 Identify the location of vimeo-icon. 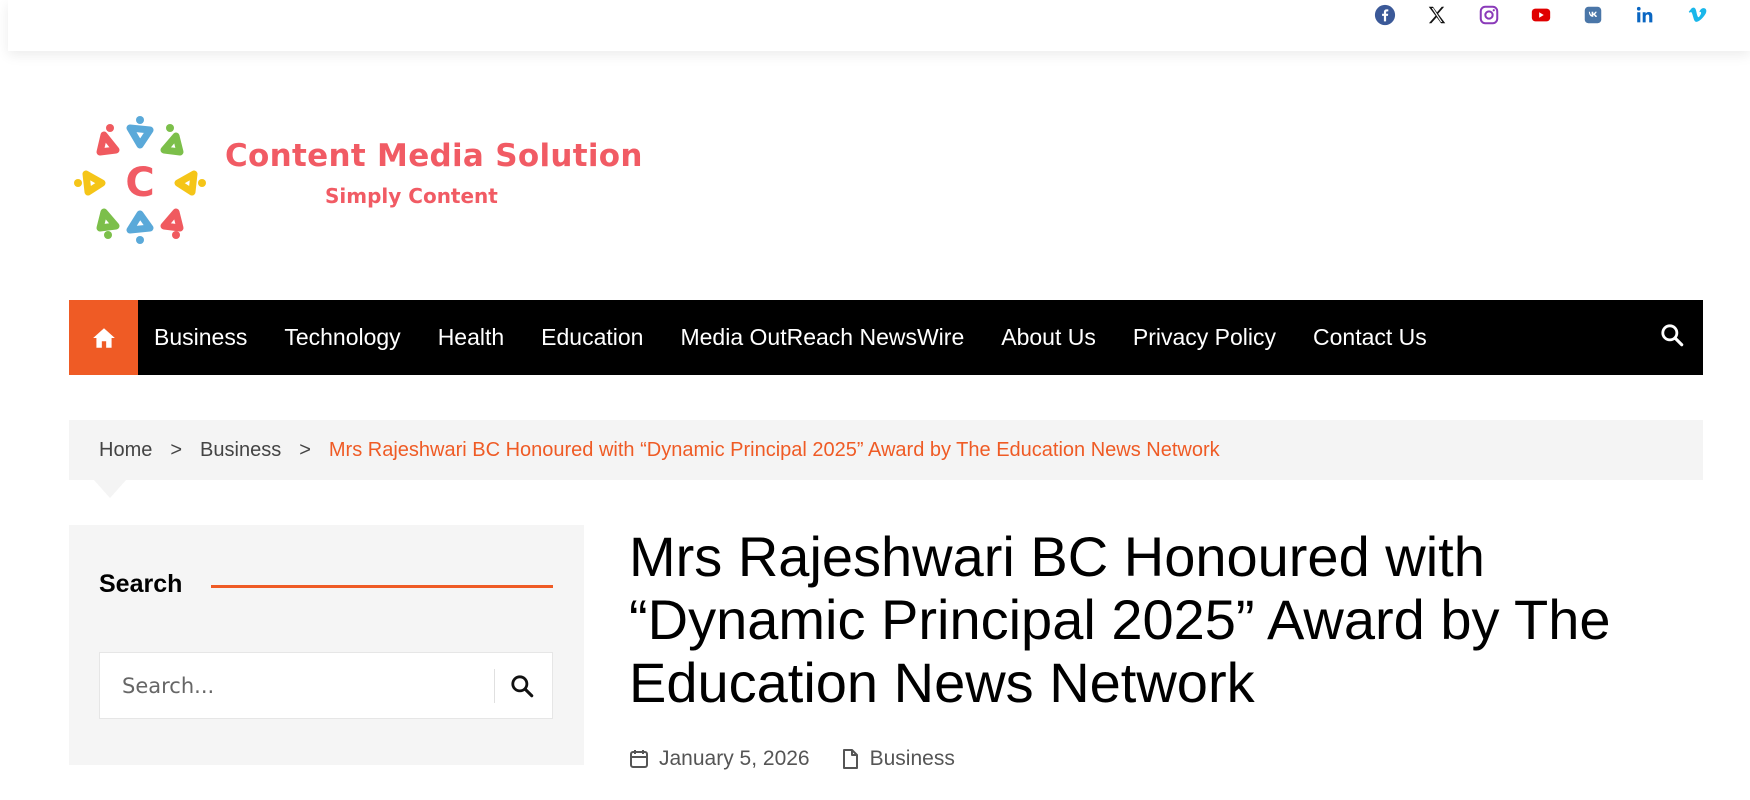
(1697, 15).